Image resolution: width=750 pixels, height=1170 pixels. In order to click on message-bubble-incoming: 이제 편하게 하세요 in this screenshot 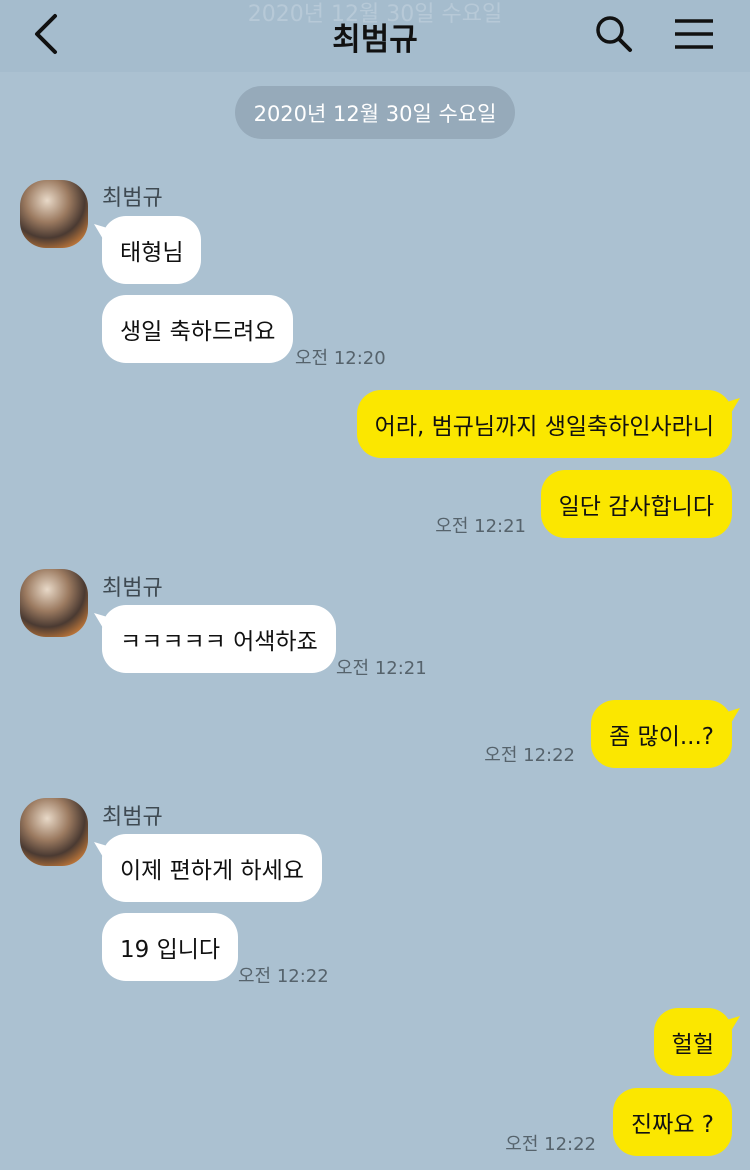, I will do `click(212, 868)`.